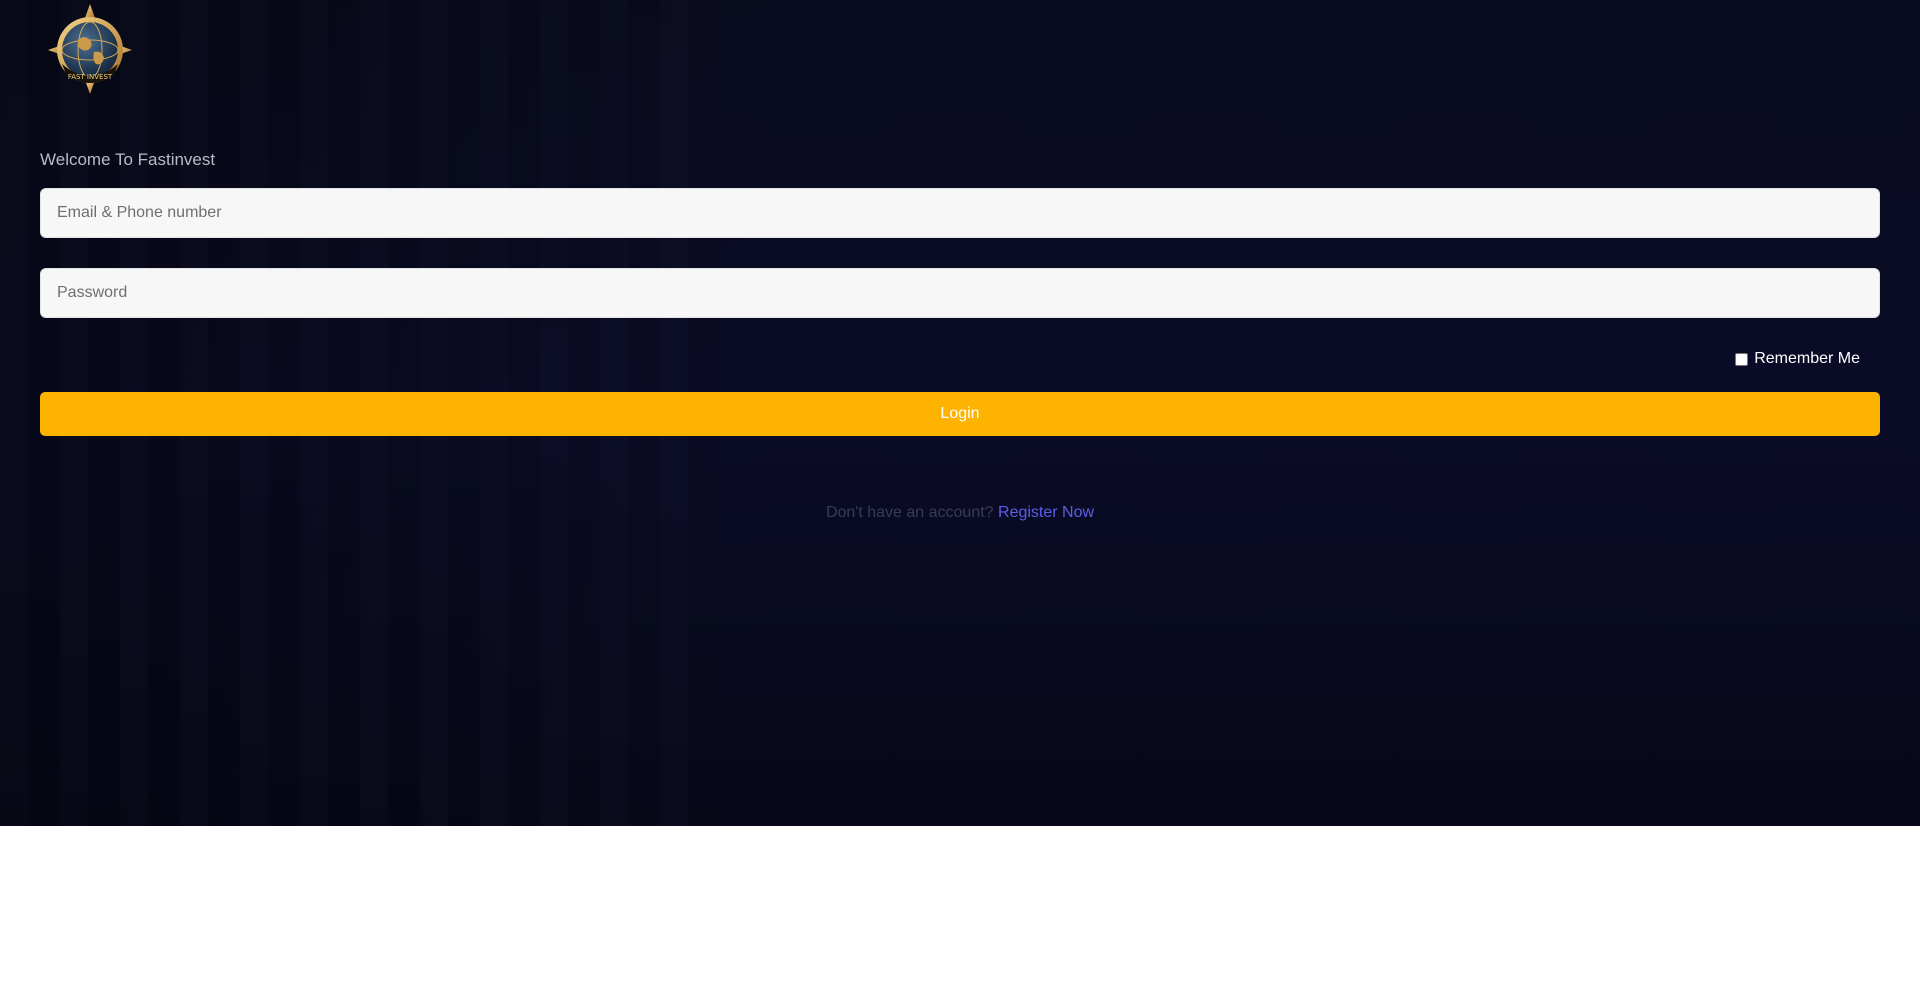 This screenshot has height=993, width=1920. I want to click on login-button: Login, so click(960, 414).